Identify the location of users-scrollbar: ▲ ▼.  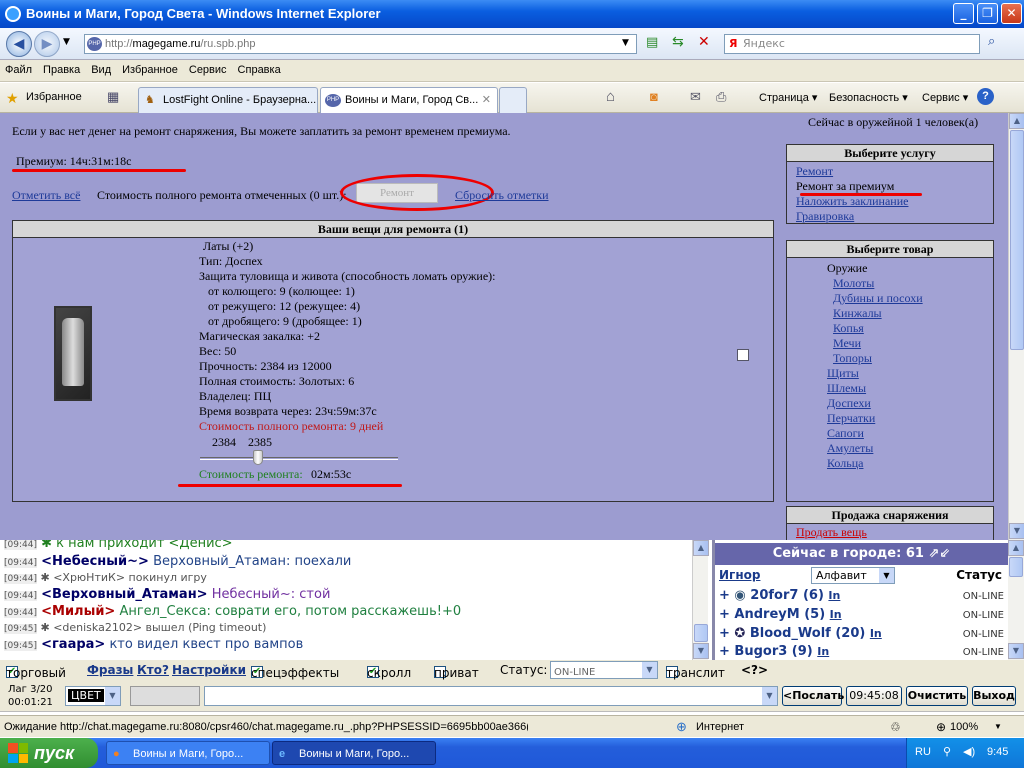
(1016, 600).